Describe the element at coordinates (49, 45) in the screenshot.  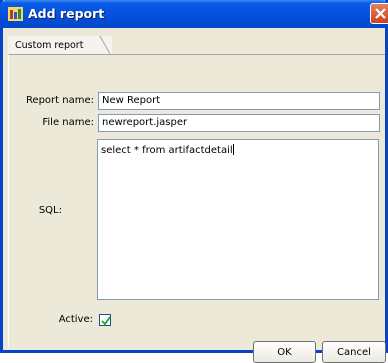
I see `tab-label: Custom report` at that location.